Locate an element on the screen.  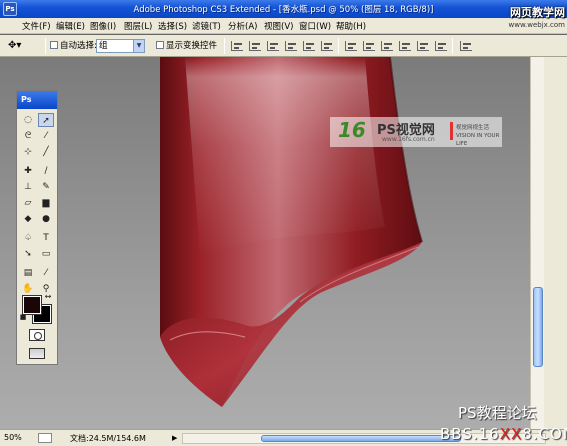
tools-panel-header: Ps is located at coordinates (37, 100).